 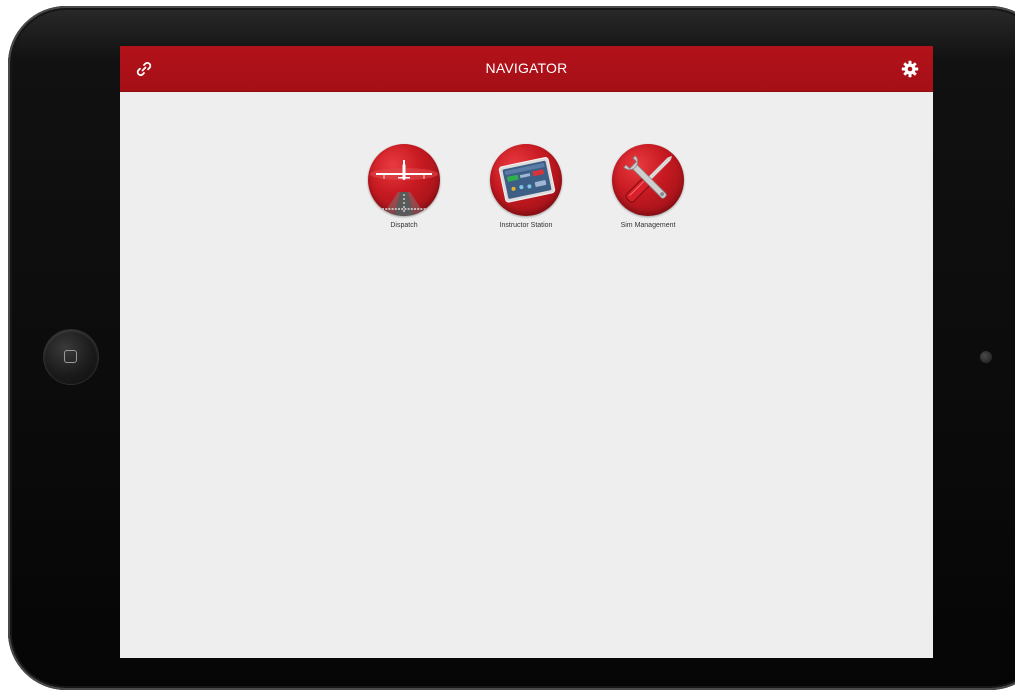 I want to click on sim-management-tile, so click(x=648, y=180).